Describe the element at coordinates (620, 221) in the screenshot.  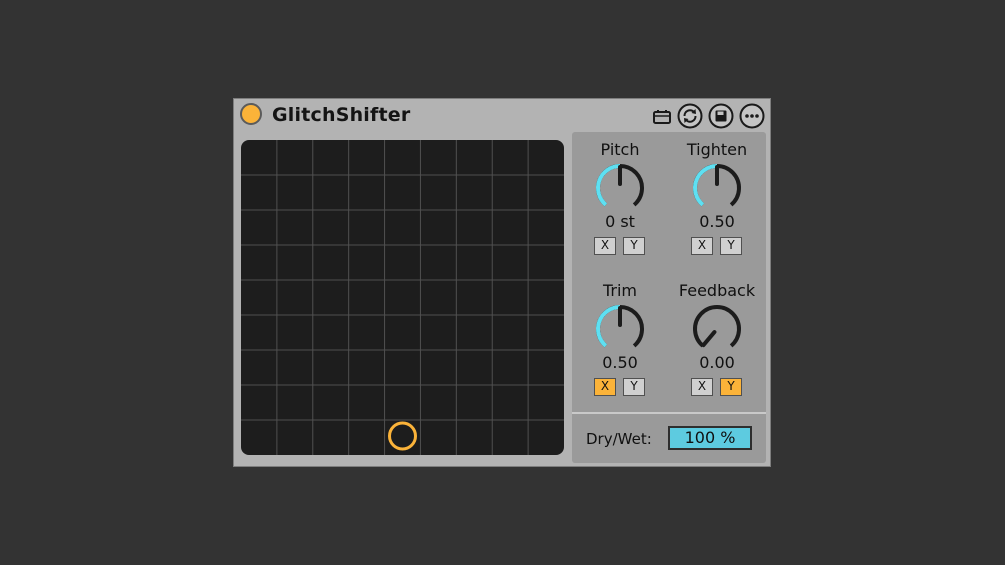
I see `knob-value-pitch: 0 st` at that location.